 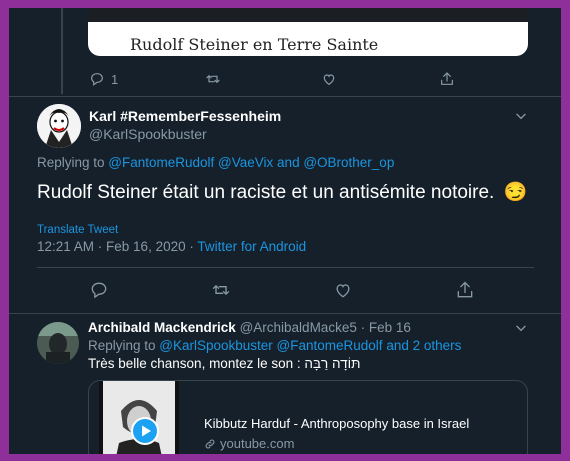 I want to click on link-preview-card: Rudolf Steiner en Terre Sainte, so click(x=308, y=32).